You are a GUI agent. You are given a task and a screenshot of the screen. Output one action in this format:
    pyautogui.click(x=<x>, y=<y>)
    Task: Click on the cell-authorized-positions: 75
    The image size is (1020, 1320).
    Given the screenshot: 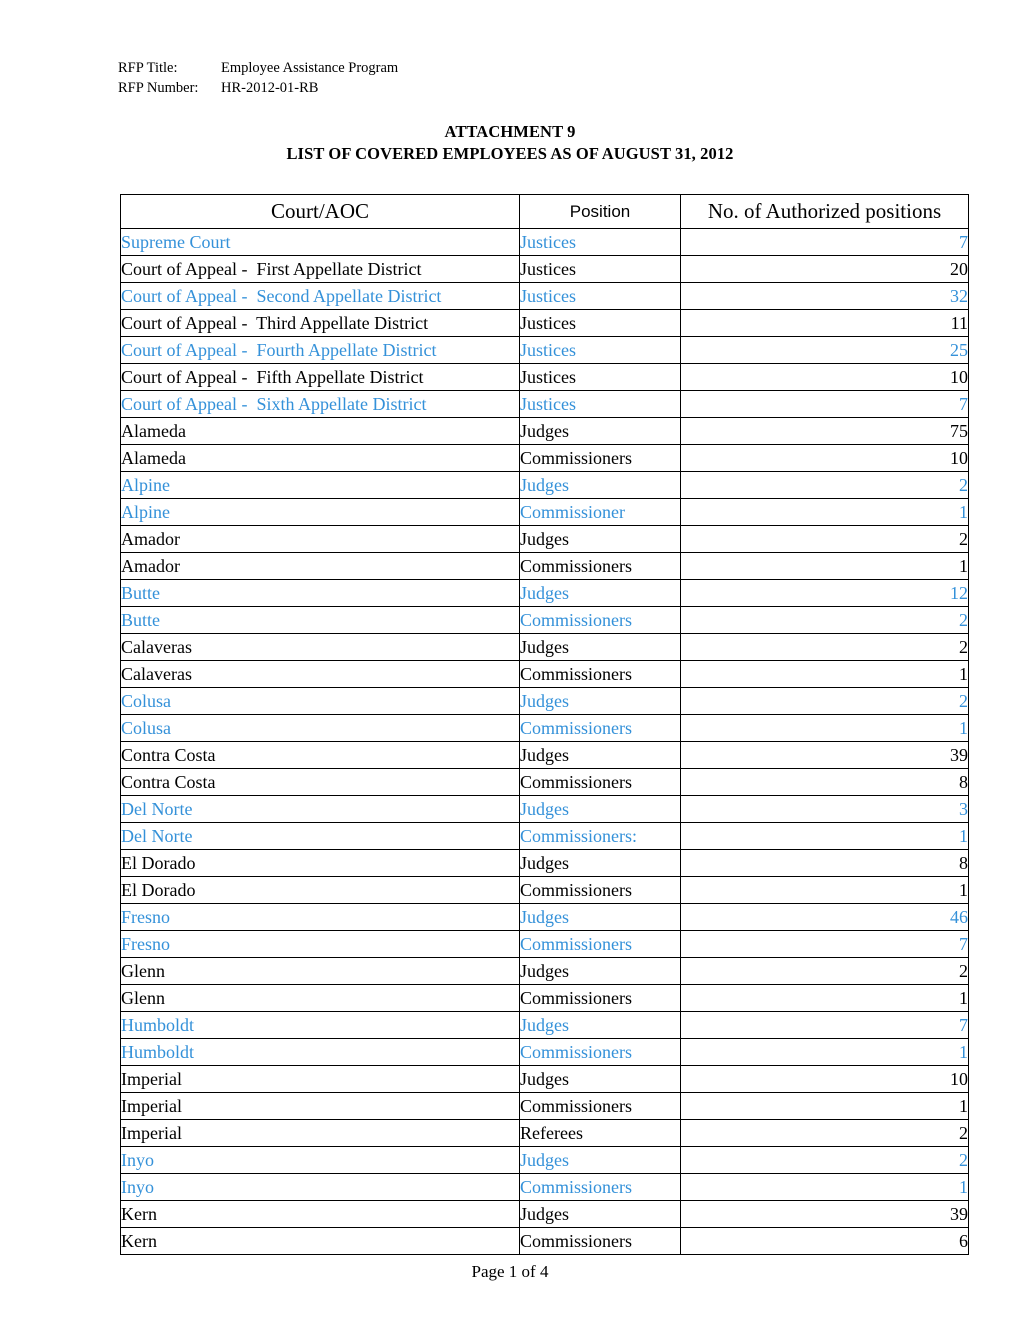 What is the action you would take?
    pyautogui.click(x=824, y=431)
    